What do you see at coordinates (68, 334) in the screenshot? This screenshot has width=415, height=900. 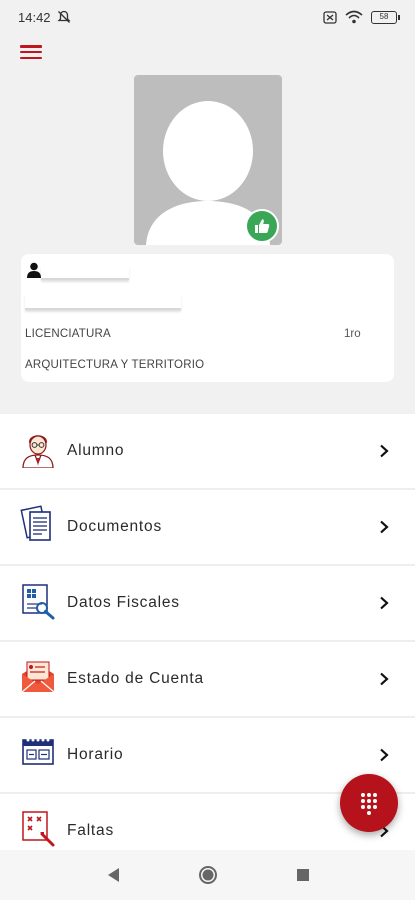 I see `degree-label: LICENCIATURA` at bounding box center [68, 334].